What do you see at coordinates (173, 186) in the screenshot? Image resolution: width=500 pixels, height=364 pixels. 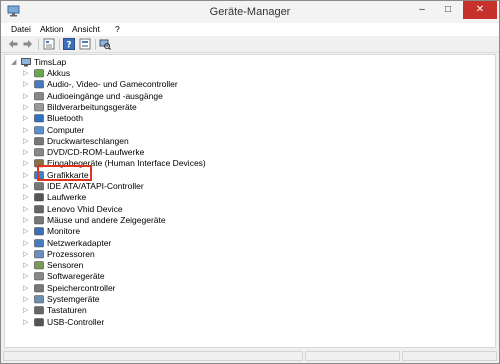 I see `tree-item: ▷ IDE ATA/ATAPI-Controller` at bounding box center [173, 186].